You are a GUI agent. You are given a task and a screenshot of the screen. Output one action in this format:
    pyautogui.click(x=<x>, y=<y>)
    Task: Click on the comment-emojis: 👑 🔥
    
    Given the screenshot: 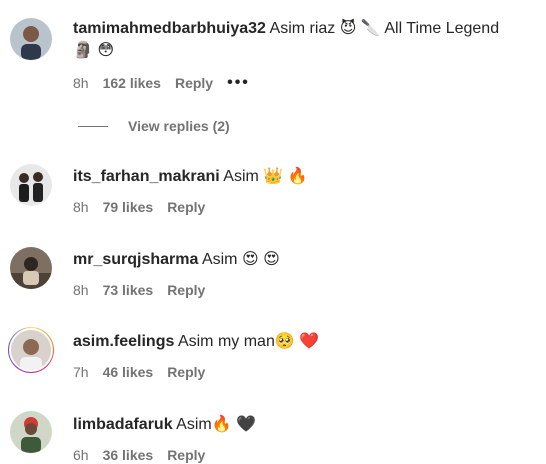 What is the action you would take?
    pyautogui.click(x=285, y=176)
    